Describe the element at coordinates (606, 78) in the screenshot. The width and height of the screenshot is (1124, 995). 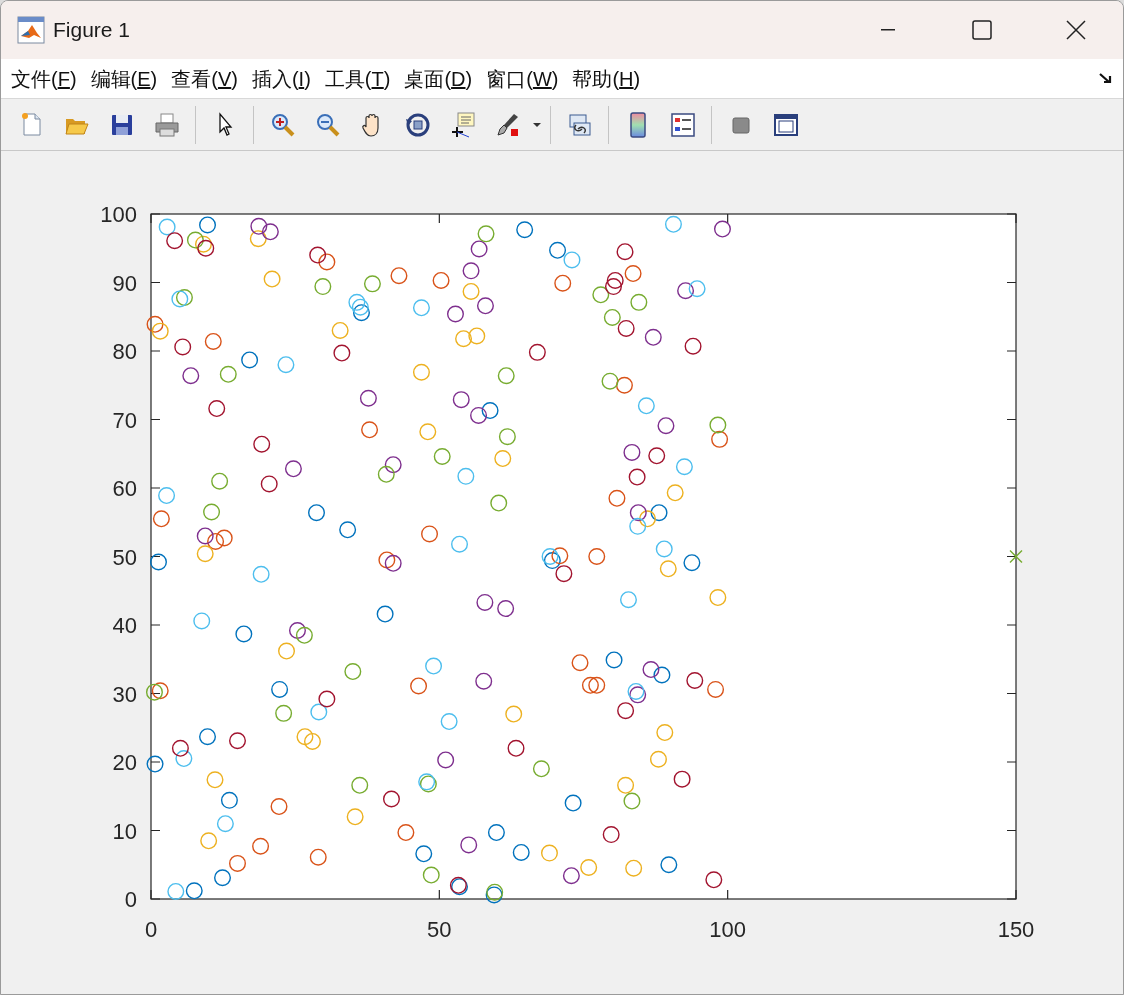
I see `menu-item: 帮助(H)` at that location.